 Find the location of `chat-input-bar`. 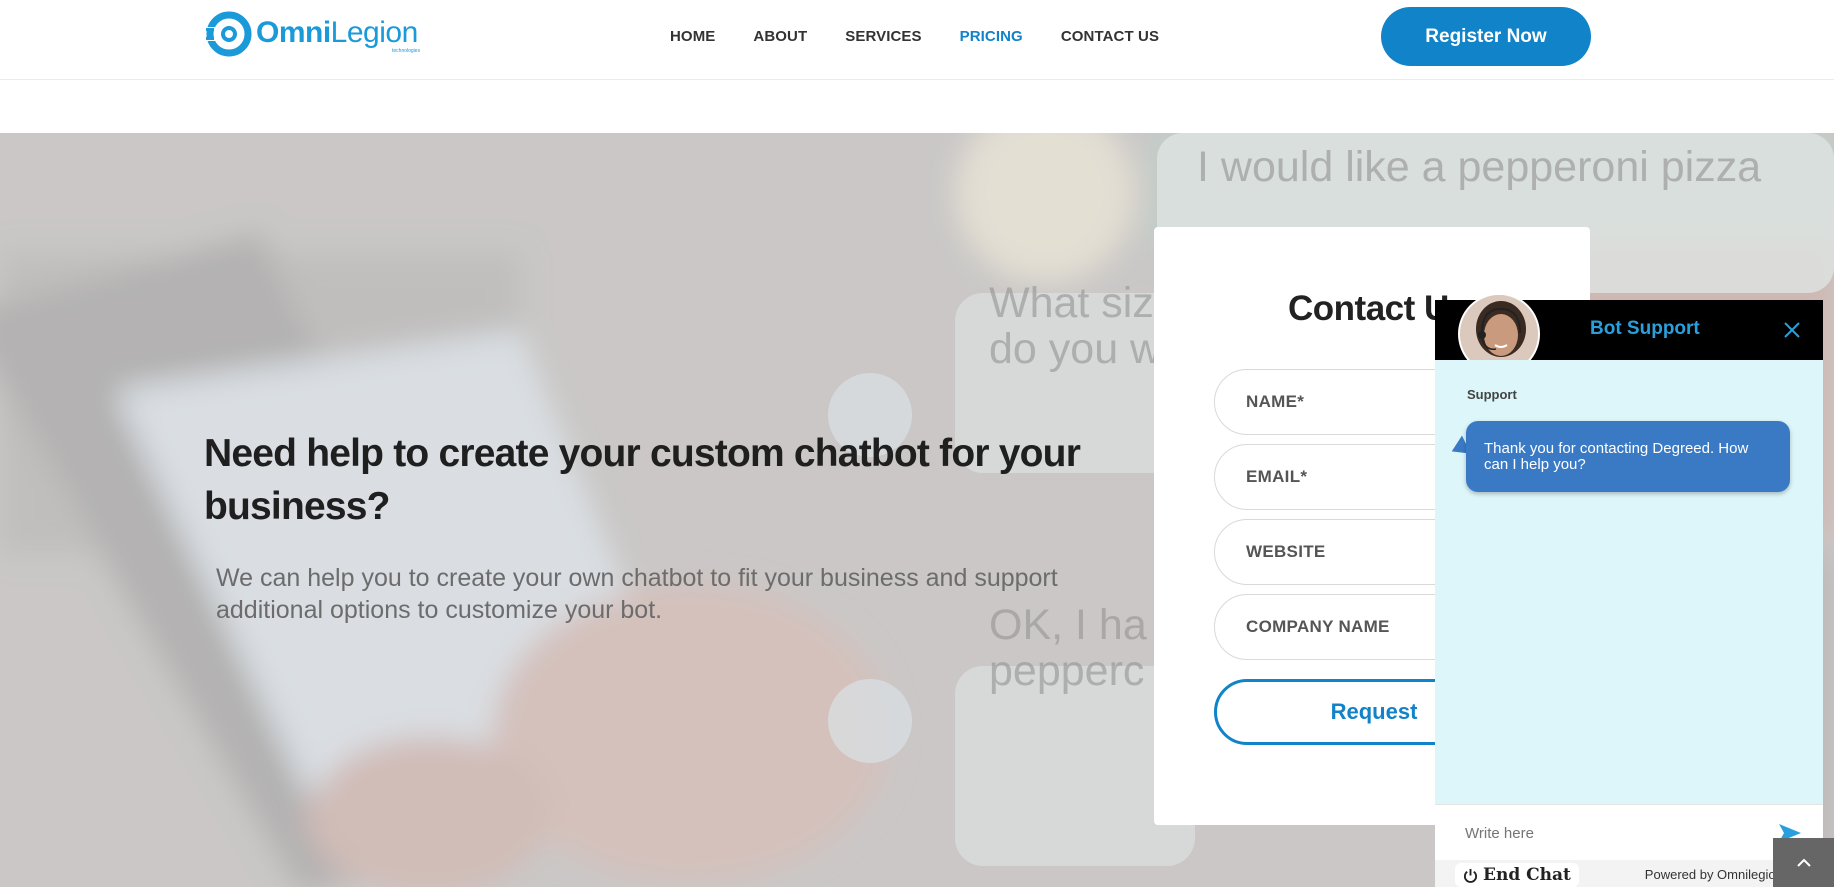

chat-input-bar is located at coordinates (1629, 832).